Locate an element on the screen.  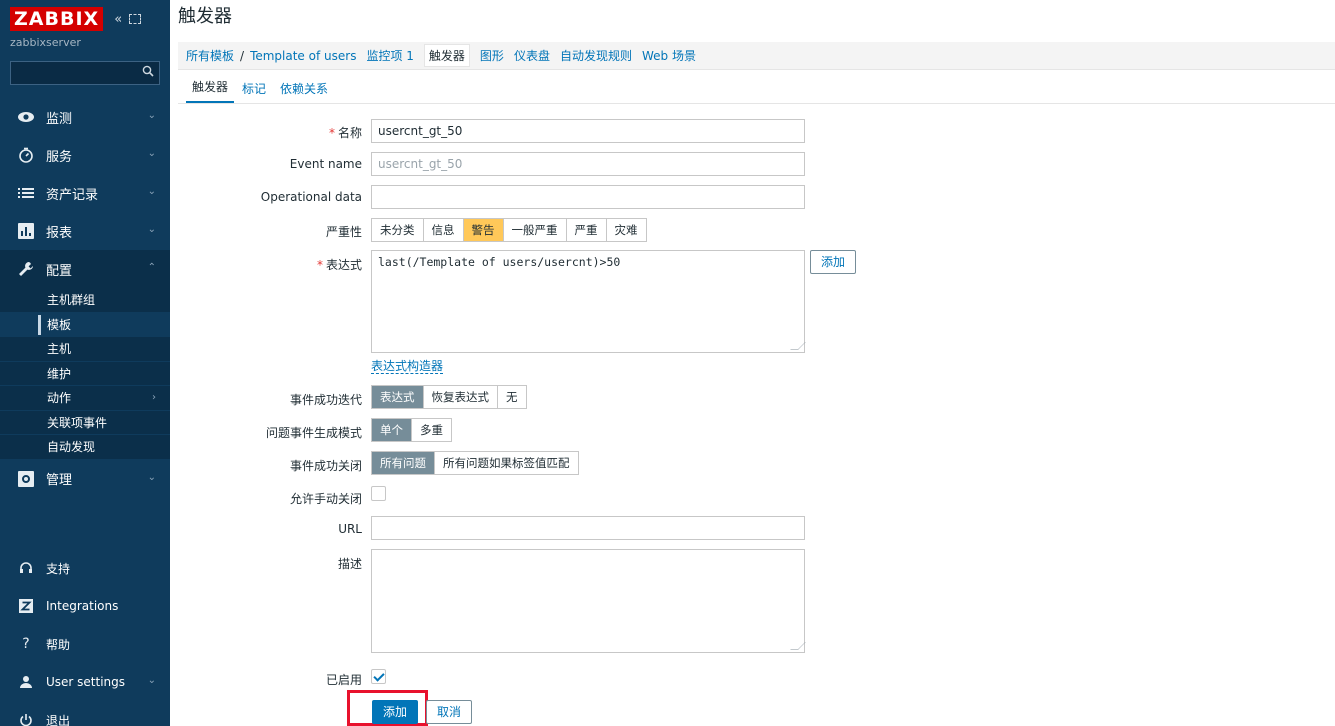
severity-warning: 警告 is located at coordinates (483, 230).